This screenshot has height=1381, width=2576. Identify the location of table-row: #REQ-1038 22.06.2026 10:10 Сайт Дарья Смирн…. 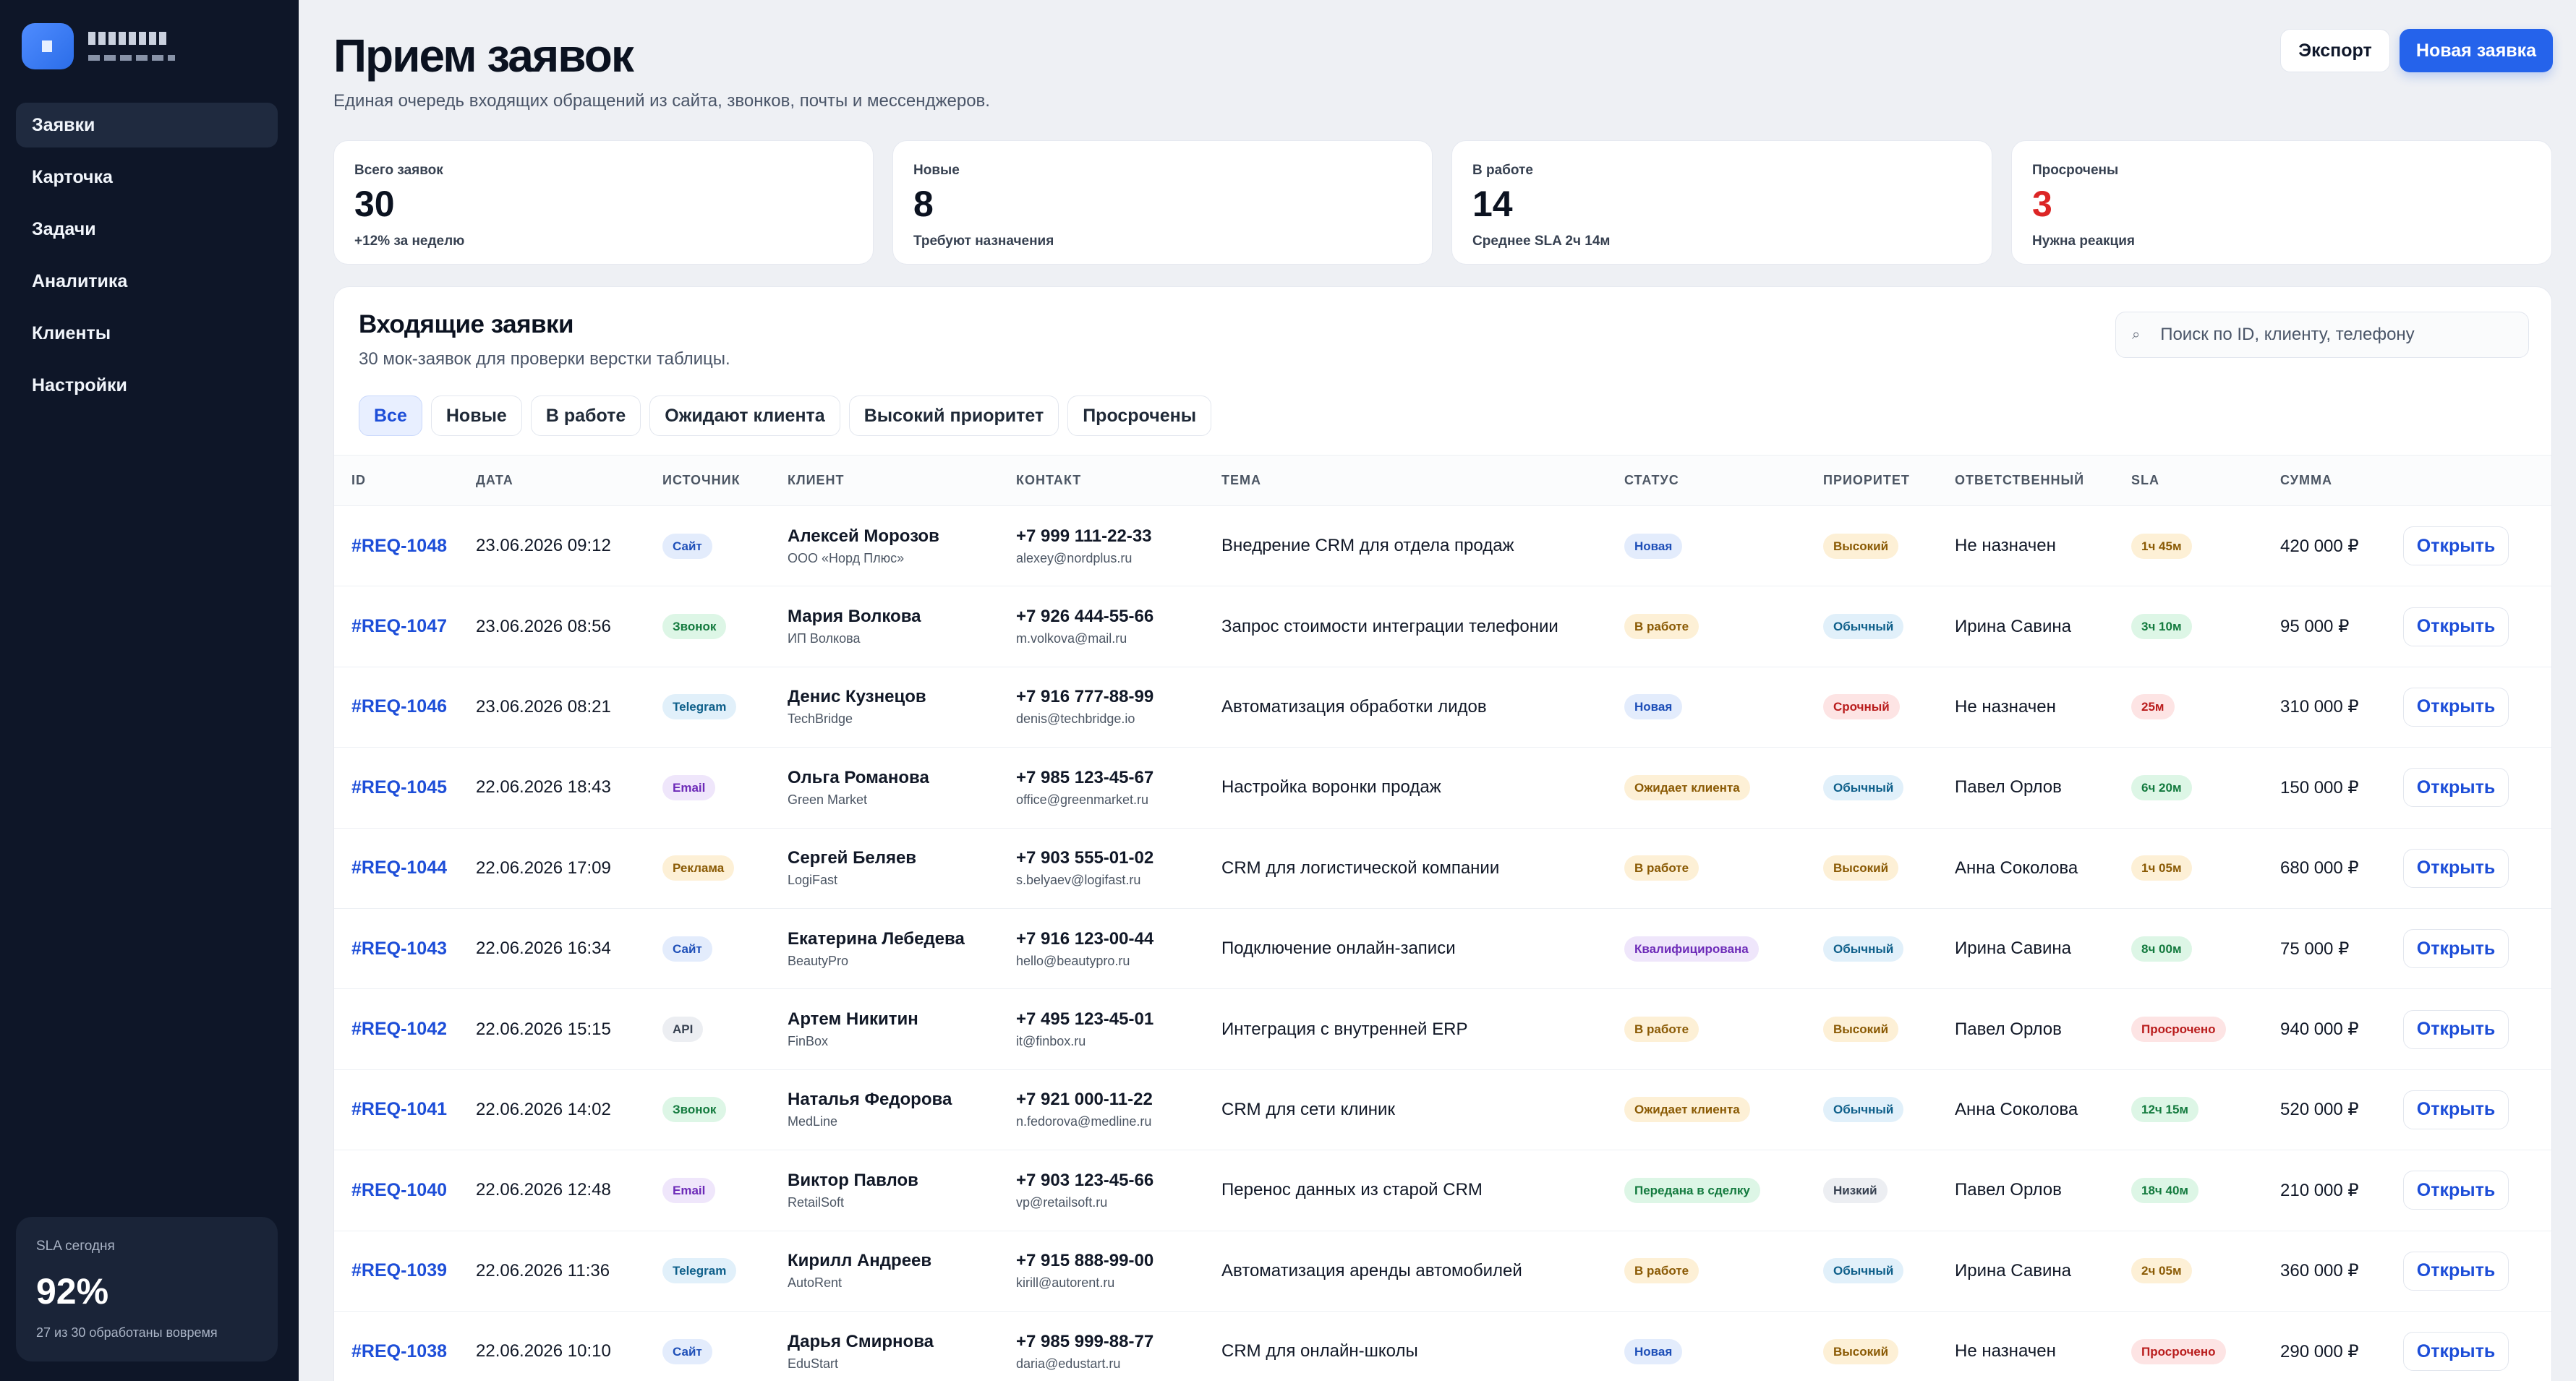
(1442, 1346).